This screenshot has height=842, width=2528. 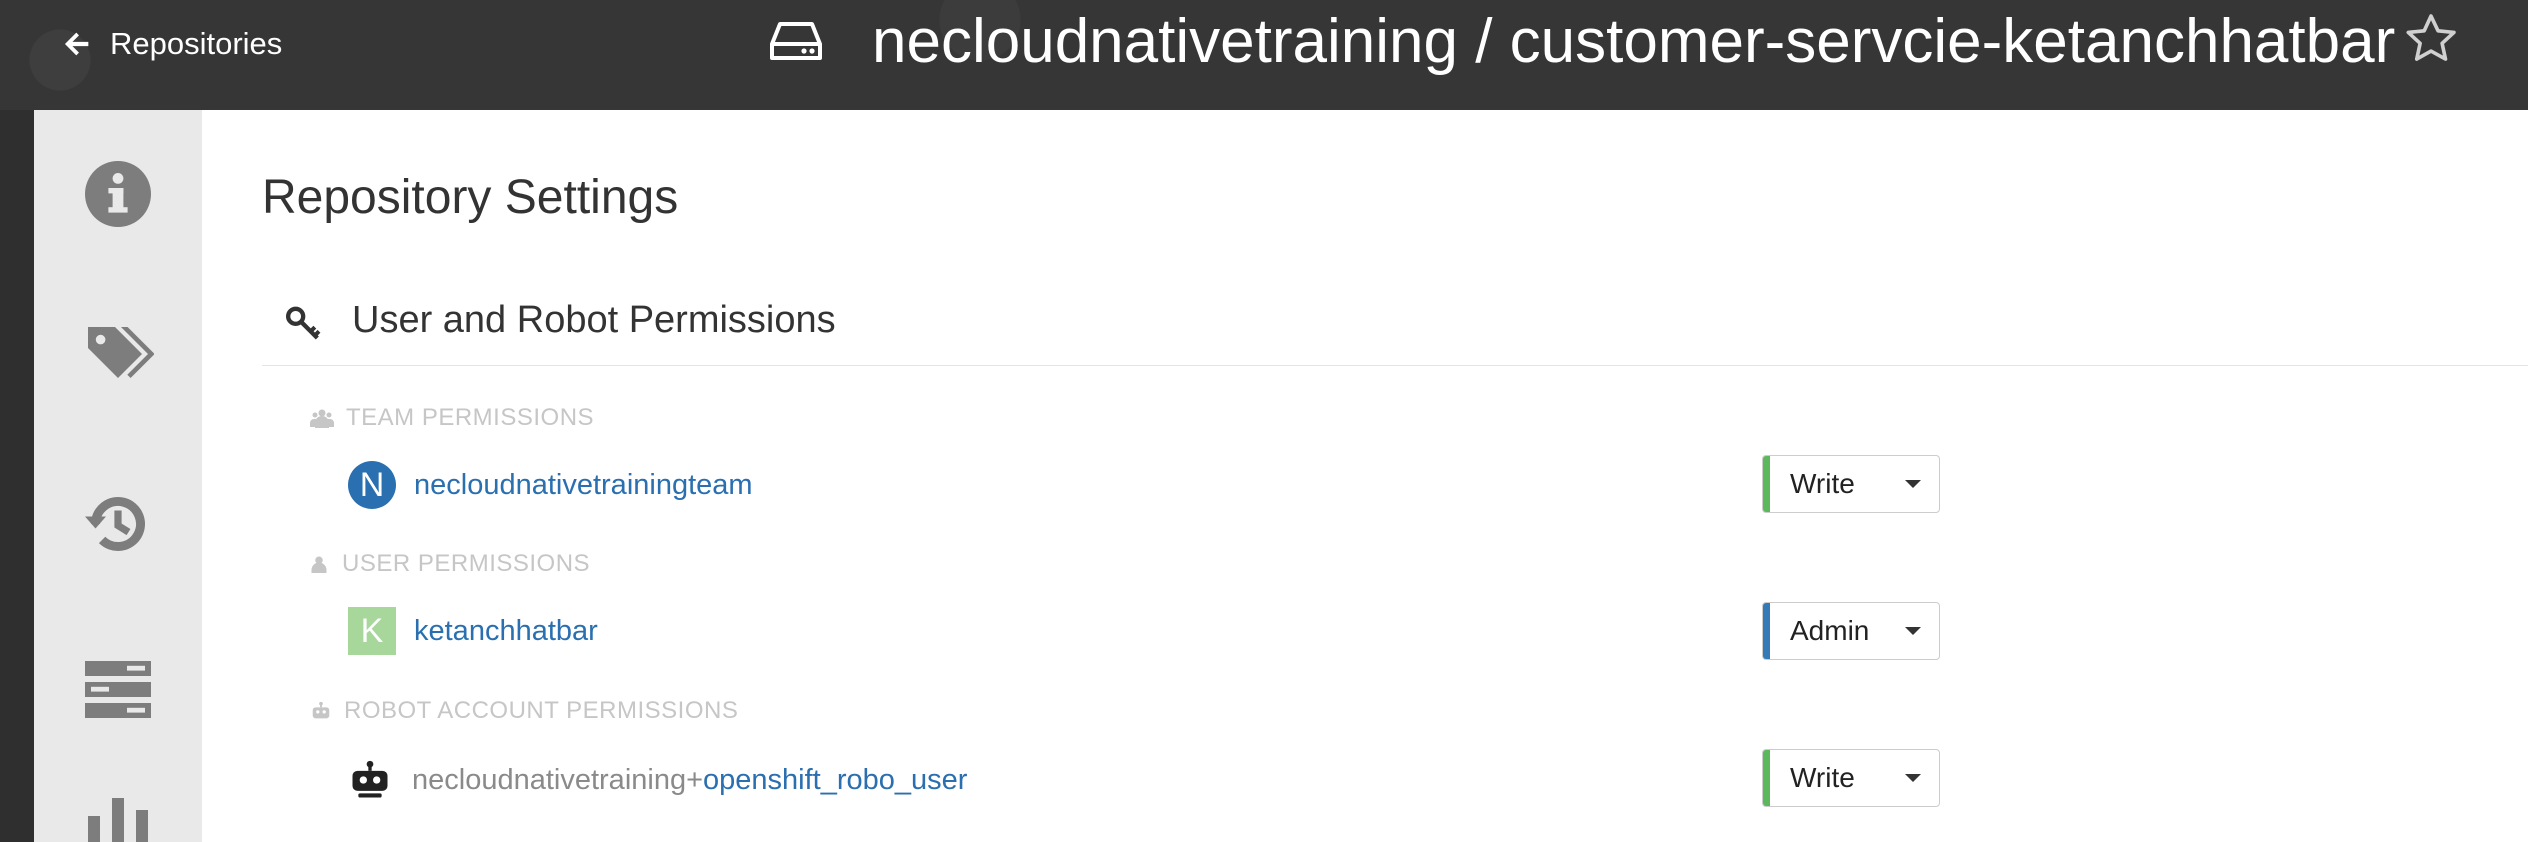 What do you see at coordinates (470, 197) in the screenshot?
I see `page-title: Repository Settings` at bounding box center [470, 197].